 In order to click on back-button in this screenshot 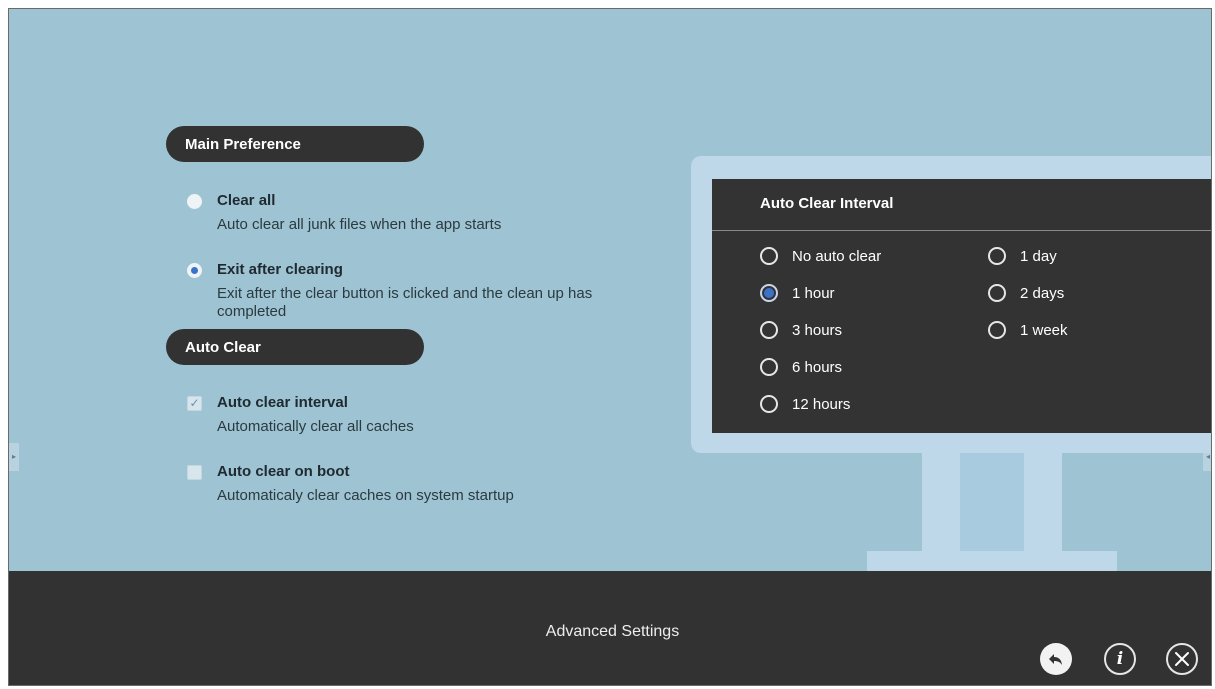, I will do `click(1056, 659)`.